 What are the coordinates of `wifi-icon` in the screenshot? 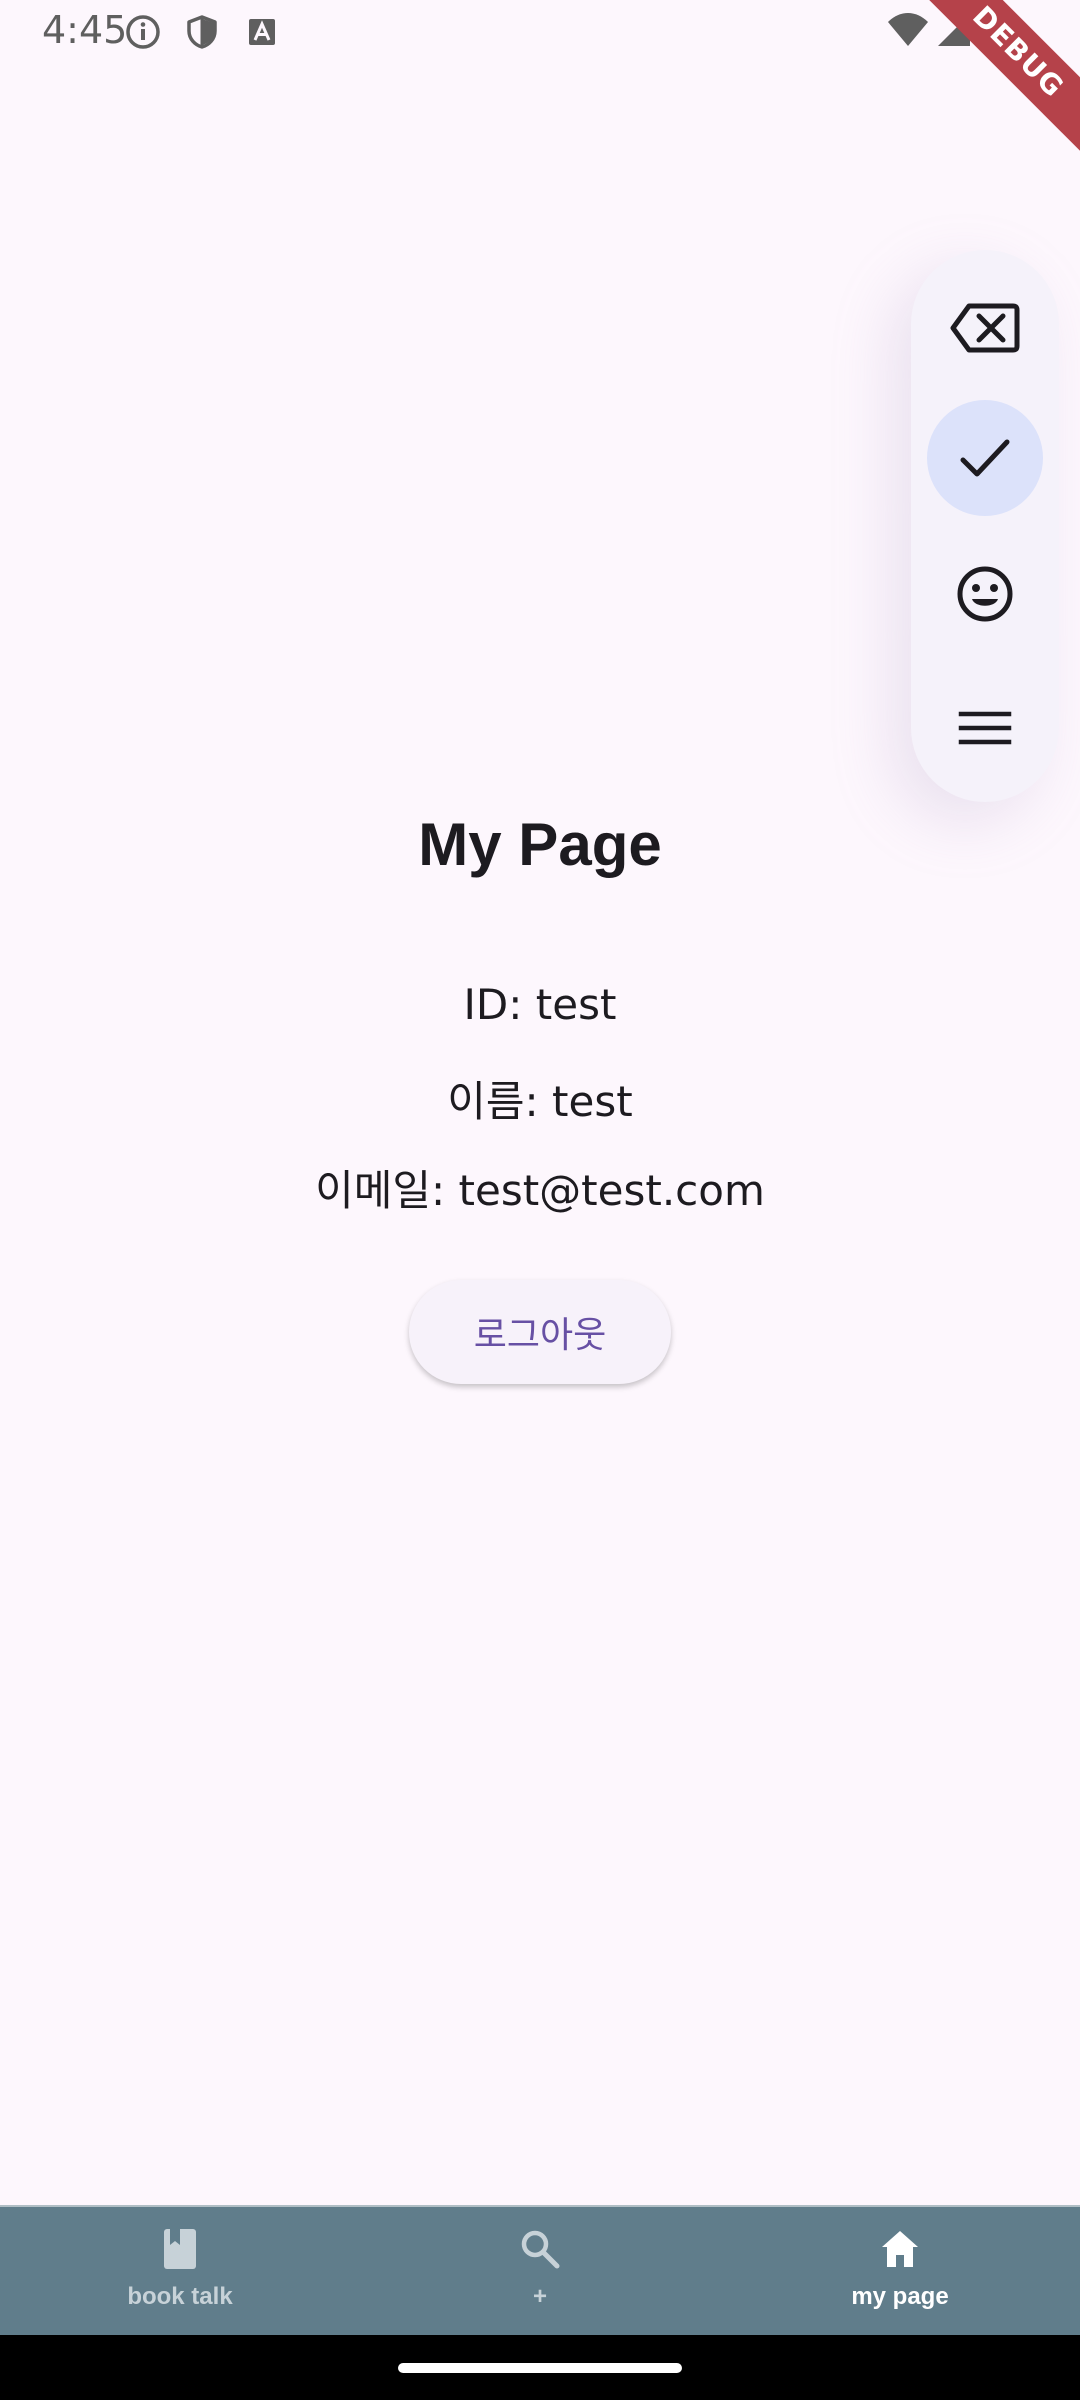 It's located at (908, 30).